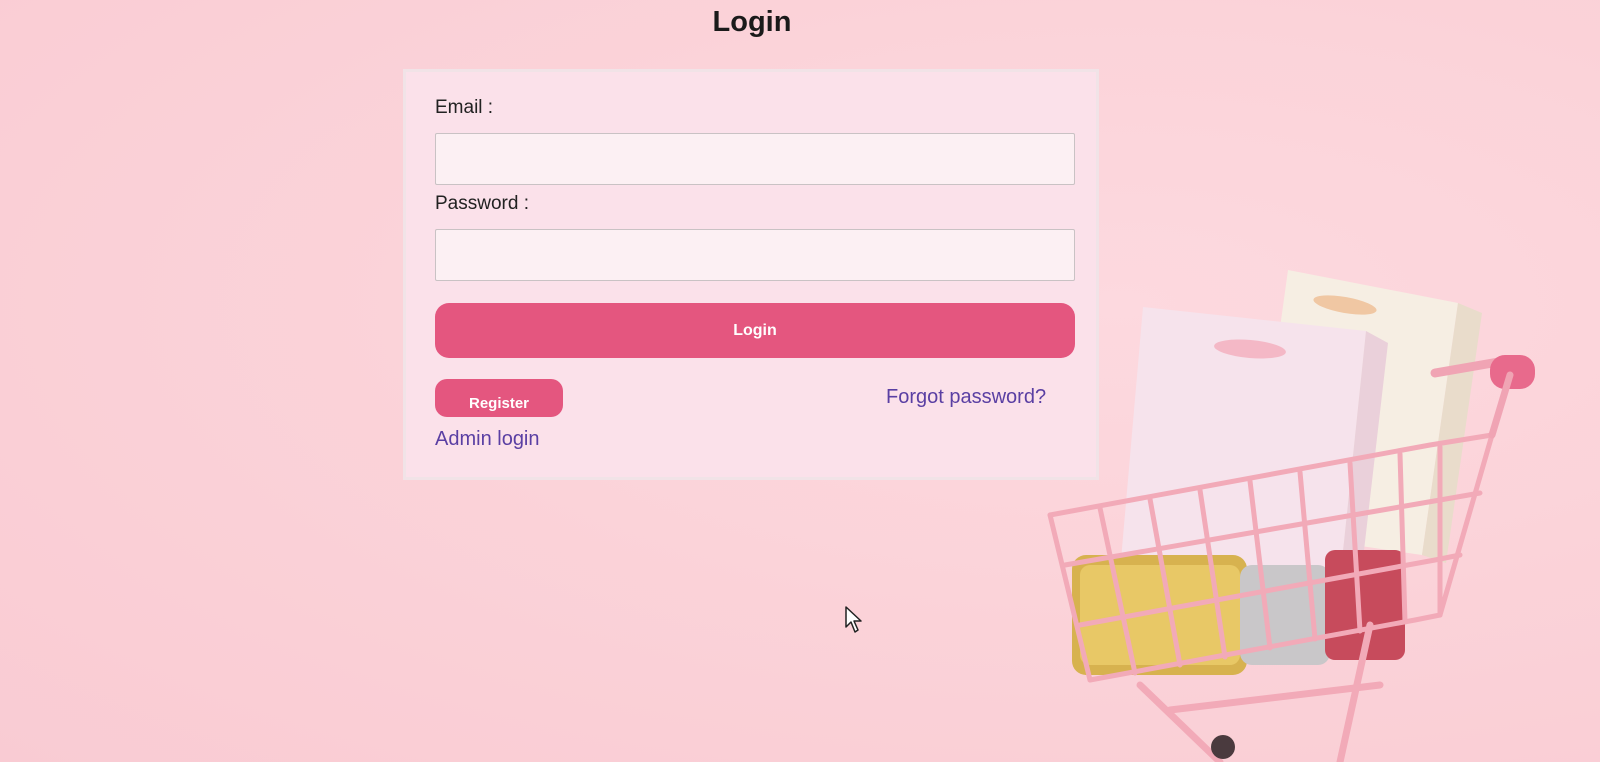 This screenshot has width=1600, height=762. I want to click on email-label: Email :, so click(464, 107).